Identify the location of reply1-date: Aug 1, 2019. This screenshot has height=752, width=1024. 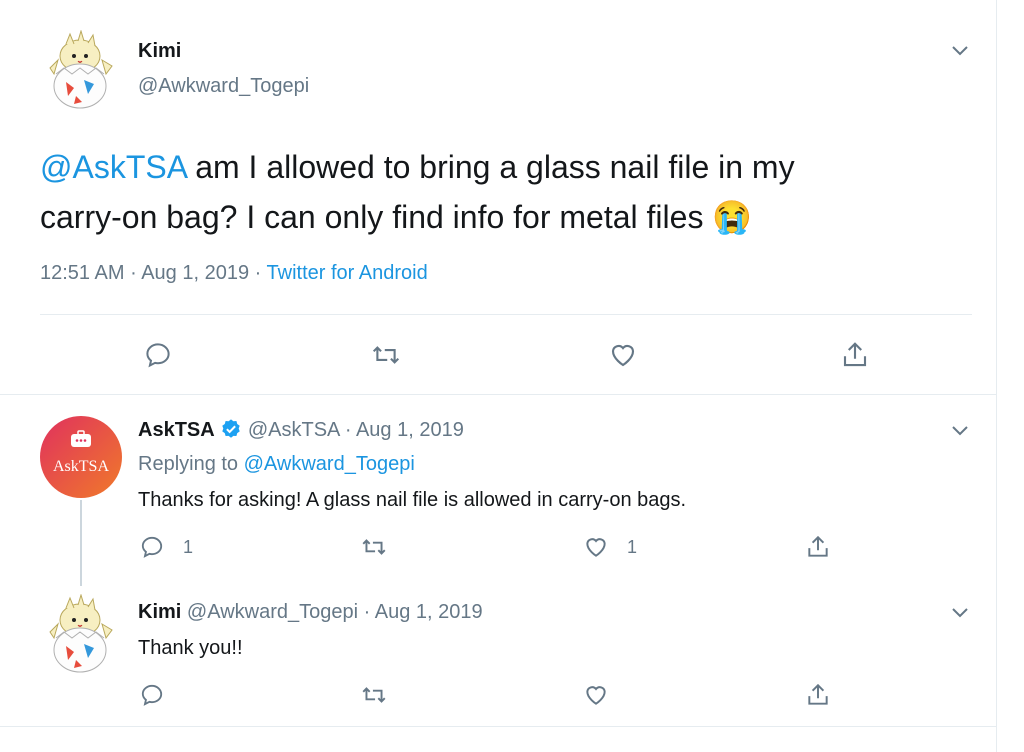
(410, 430).